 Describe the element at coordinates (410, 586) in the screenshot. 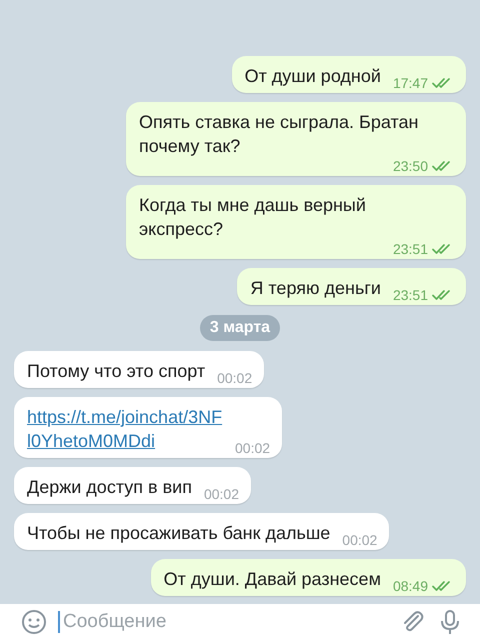

I see `message-time: 08:49` at that location.